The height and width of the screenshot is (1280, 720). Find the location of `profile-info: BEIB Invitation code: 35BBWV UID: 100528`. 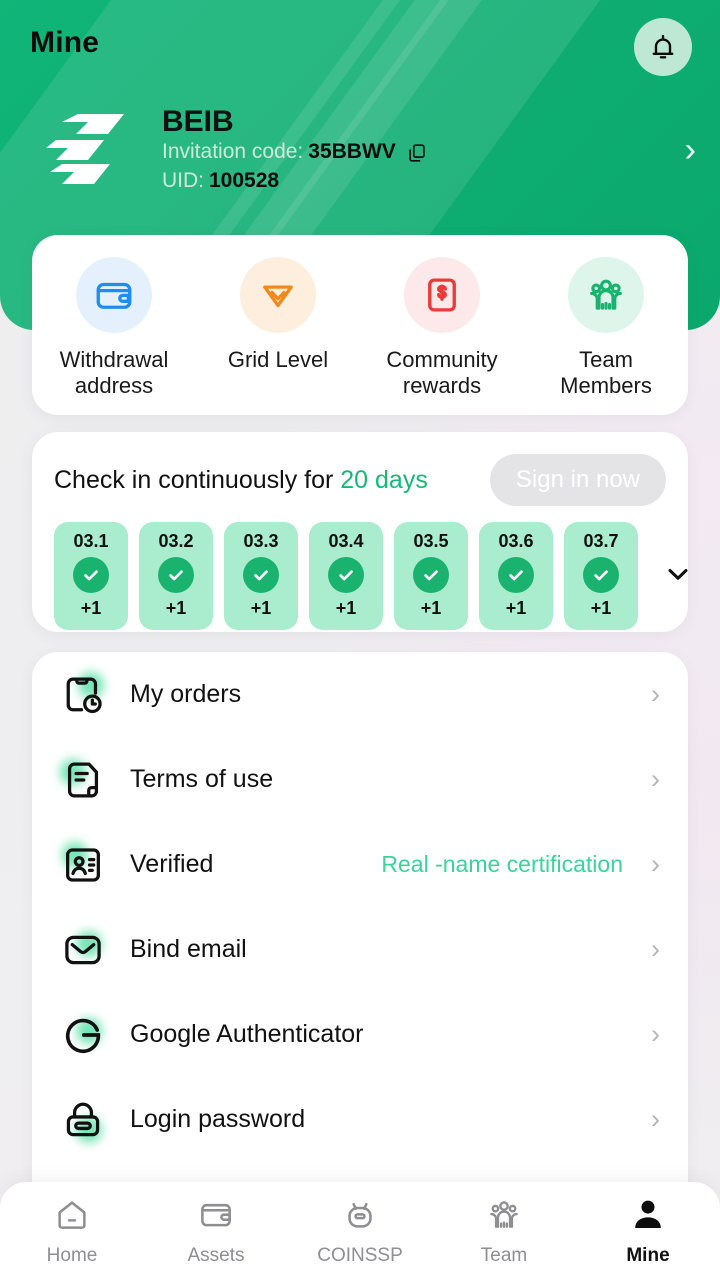

profile-info: BEIB Invitation code: 35BBWV UID: 100528 is located at coordinates (423, 150).